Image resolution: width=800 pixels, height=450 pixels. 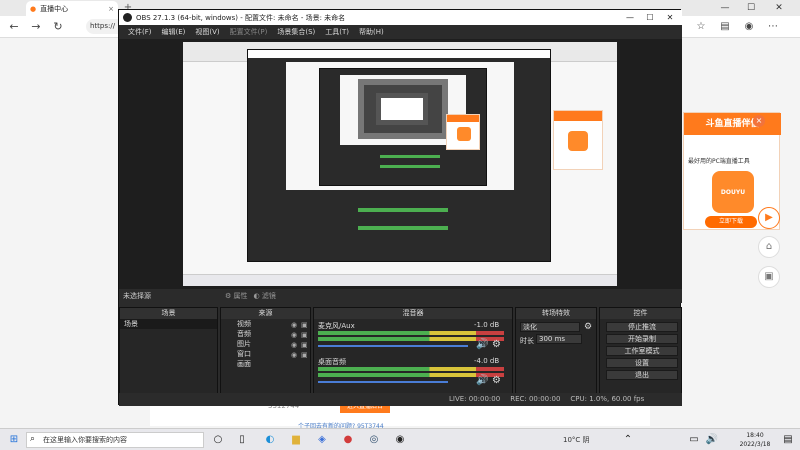 I want to click on store-icon: ◈, so click(x=322, y=440).